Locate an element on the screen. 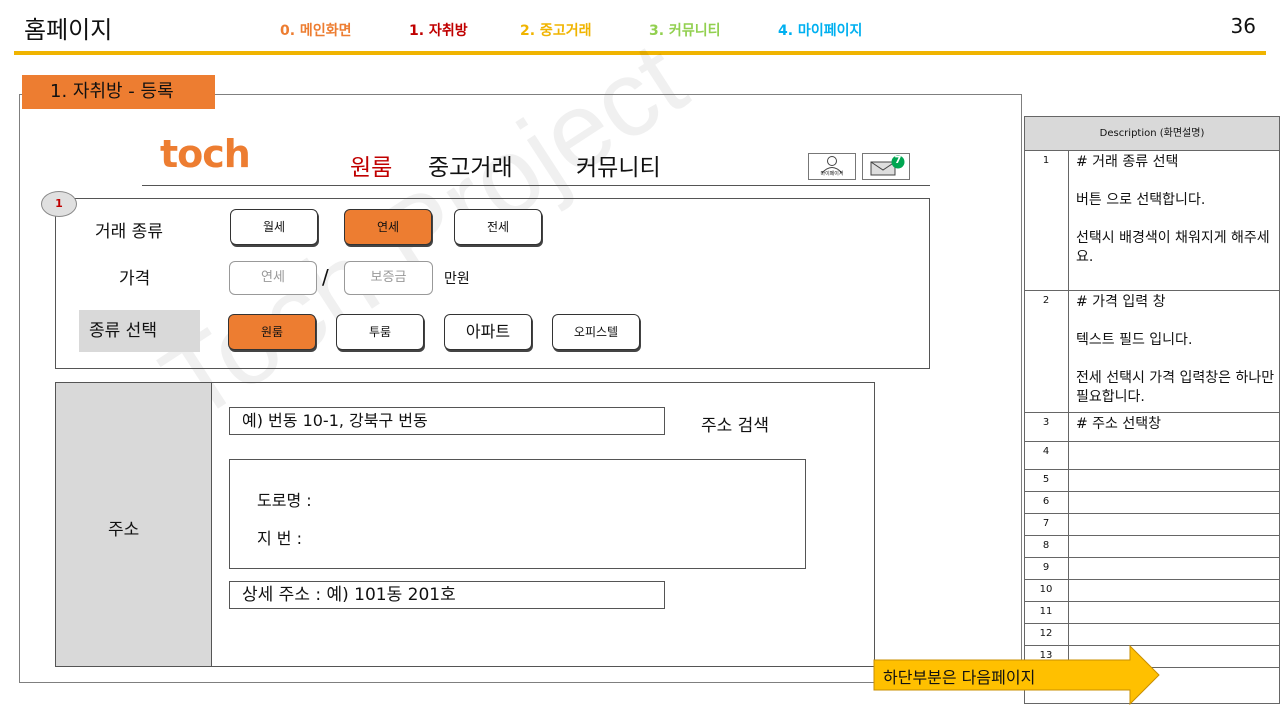 The height and width of the screenshot is (720, 1280). kind-apartment-button: 아파트 is located at coordinates (488, 332).